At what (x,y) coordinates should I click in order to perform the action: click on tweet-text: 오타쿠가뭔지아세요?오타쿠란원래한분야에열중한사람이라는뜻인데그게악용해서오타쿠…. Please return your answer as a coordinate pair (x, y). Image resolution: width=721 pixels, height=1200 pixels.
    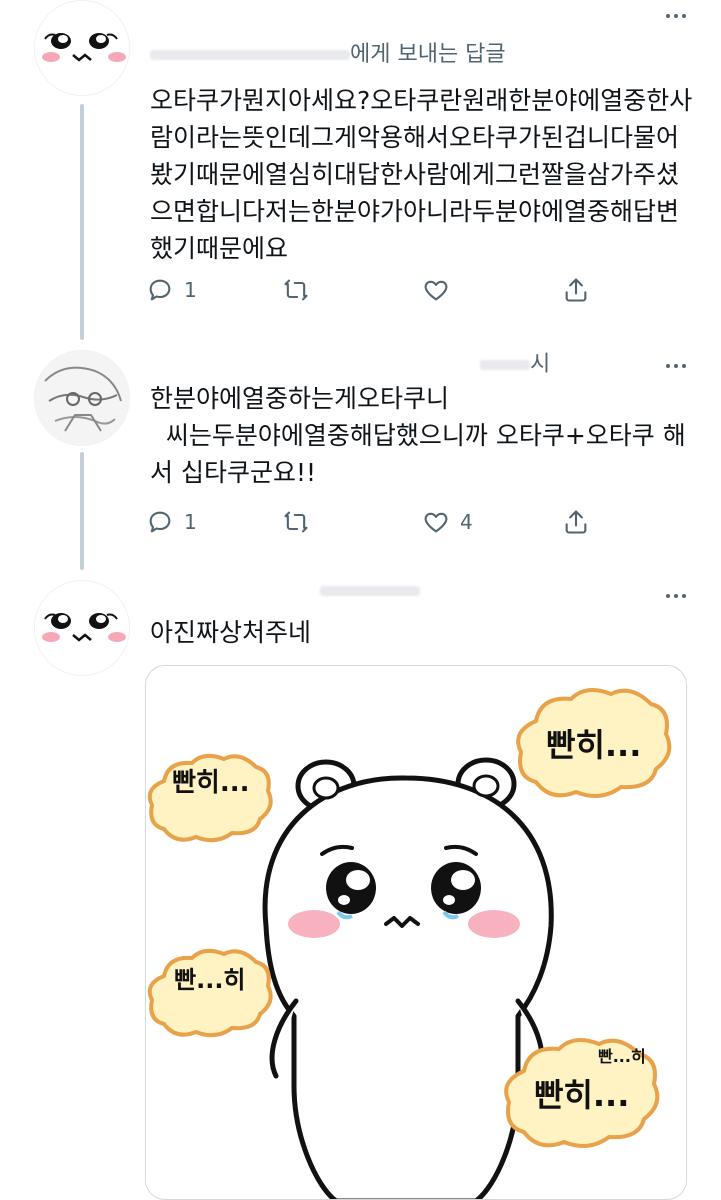
    Looking at the image, I should click on (421, 174).